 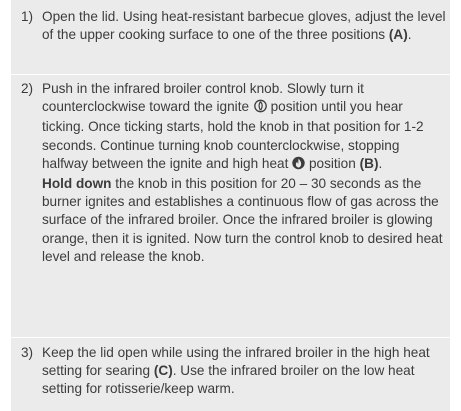 What do you see at coordinates (77, 184) in the screenshot?
I see `step-2-emphasis: Hold down` at bounding box center [77, 184].